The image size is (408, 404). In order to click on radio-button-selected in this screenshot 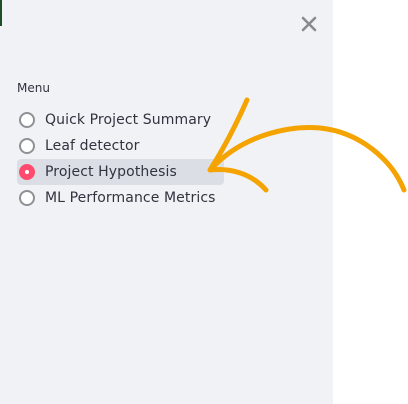, I will do `click(27, 172)`.